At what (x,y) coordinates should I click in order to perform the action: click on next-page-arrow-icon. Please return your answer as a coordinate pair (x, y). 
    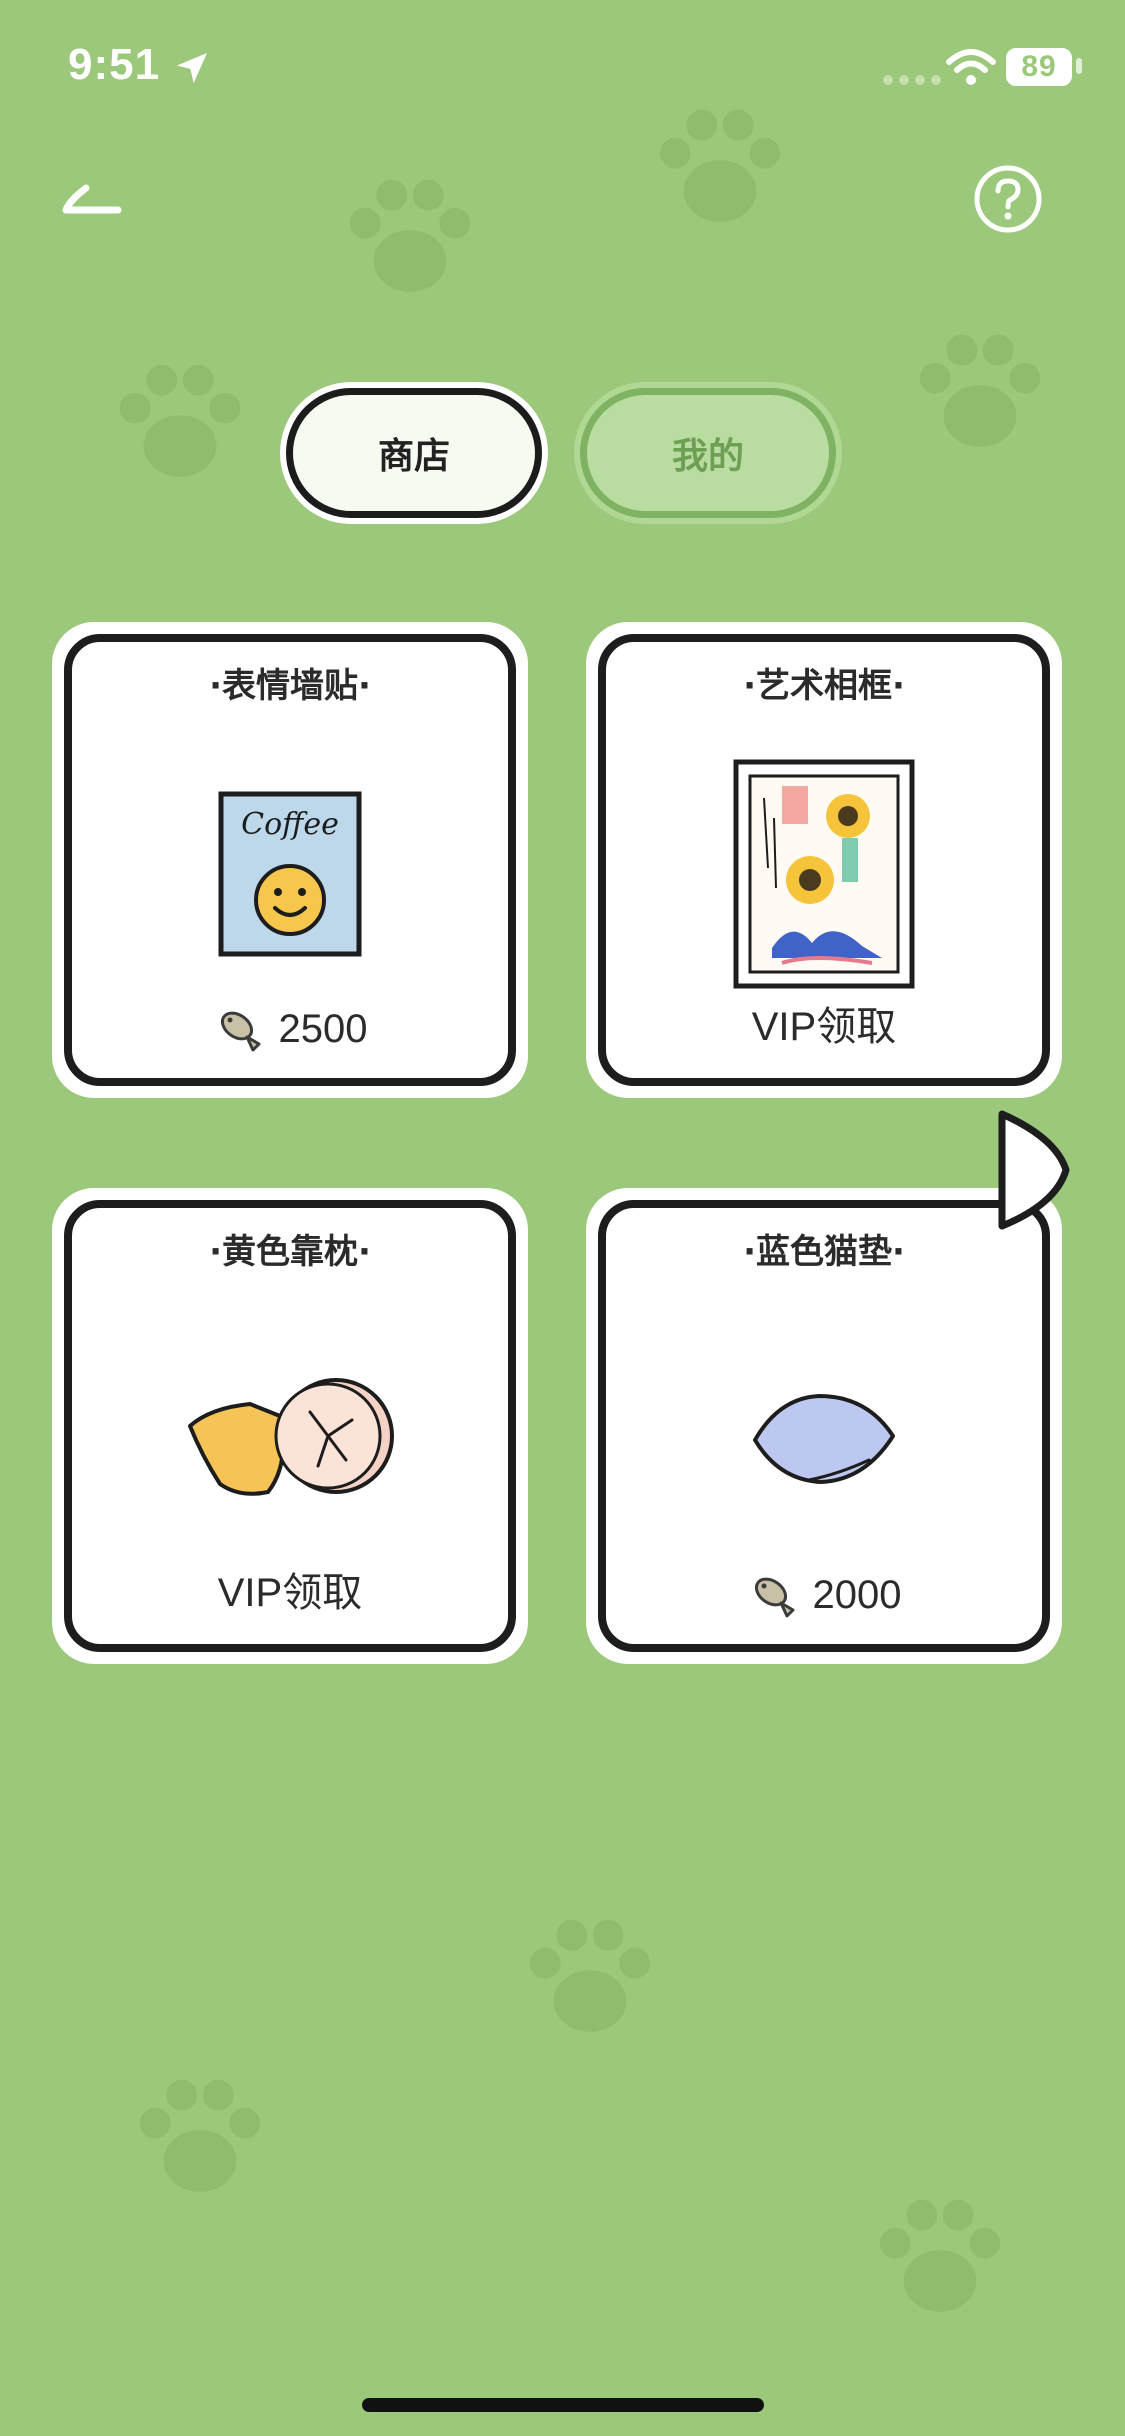
    Looking at the image, I should click on (1034, 1170).